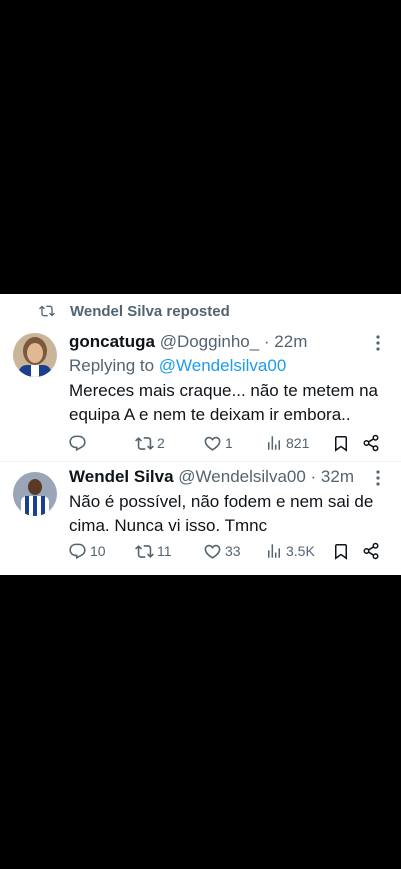  I want to click on reply-button: 10, so click(87, 551).